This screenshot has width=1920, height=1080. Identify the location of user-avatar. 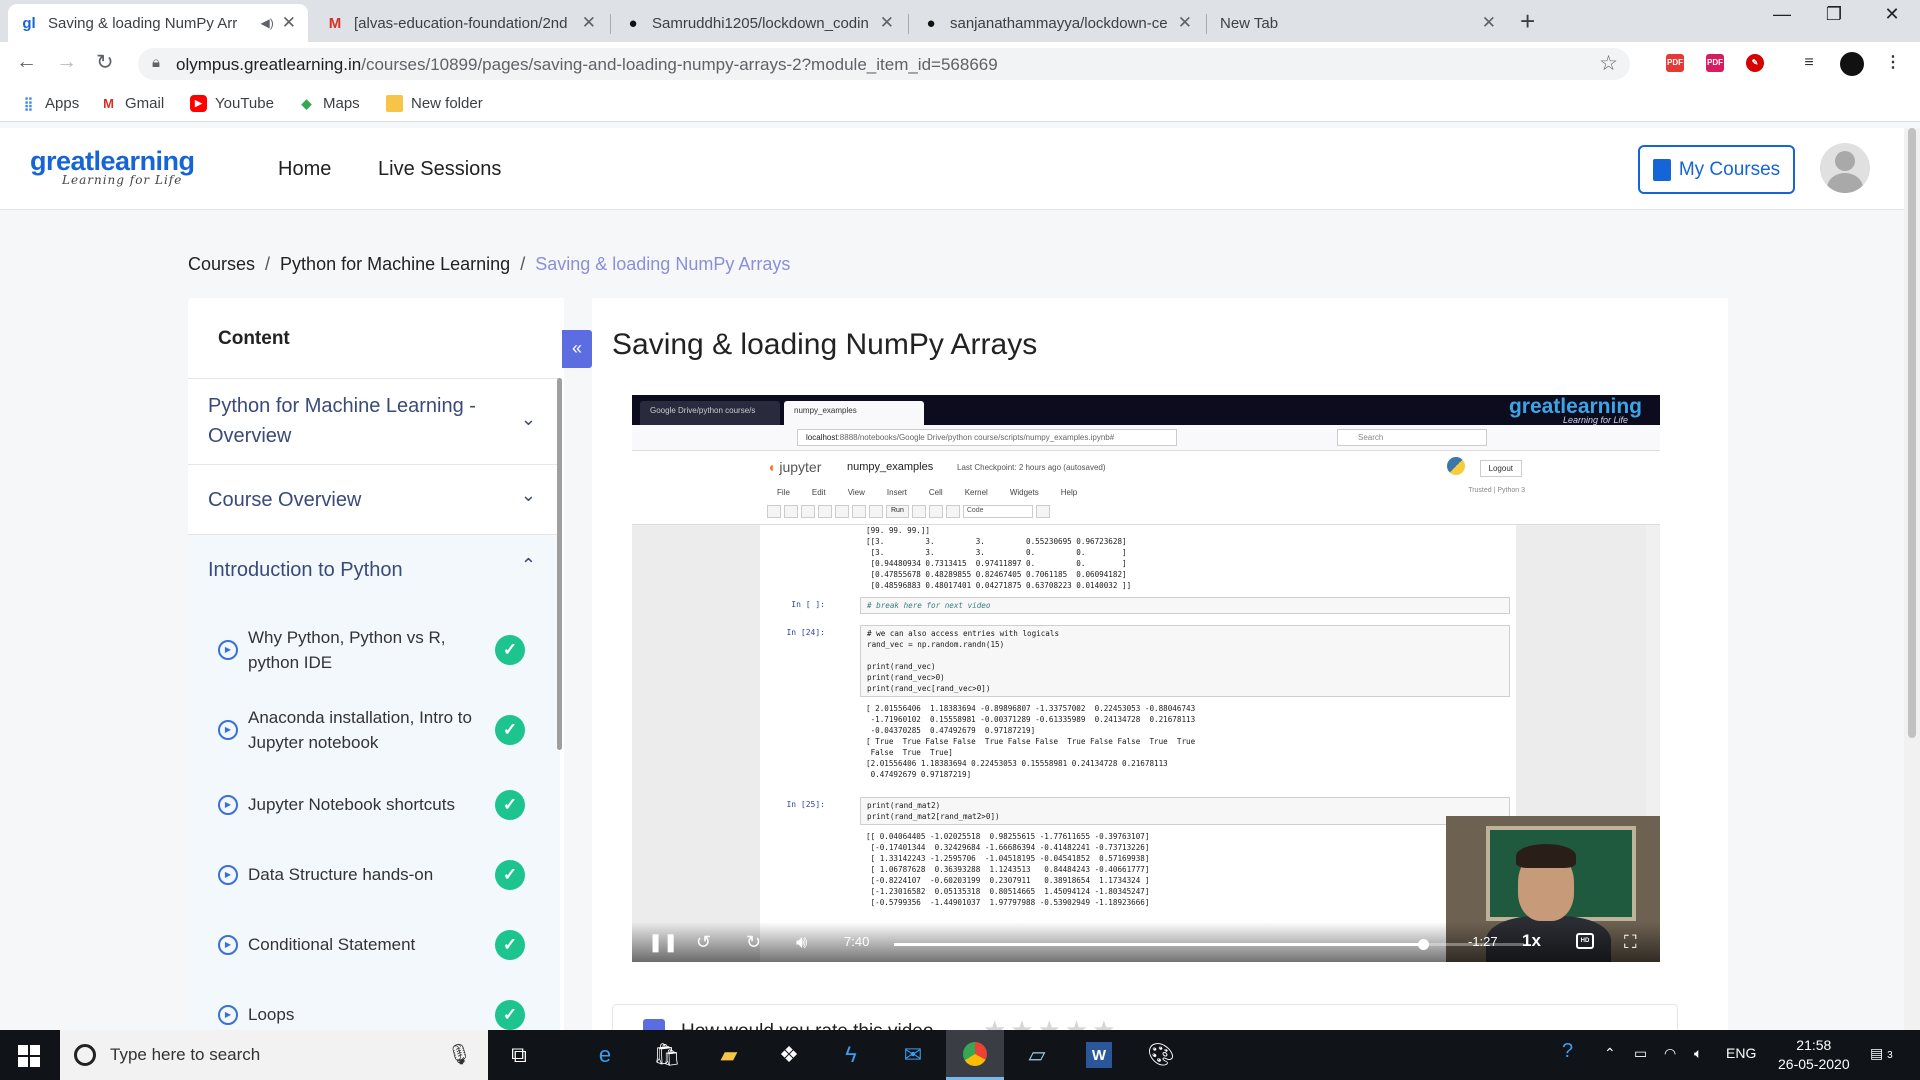
(1845, 168).